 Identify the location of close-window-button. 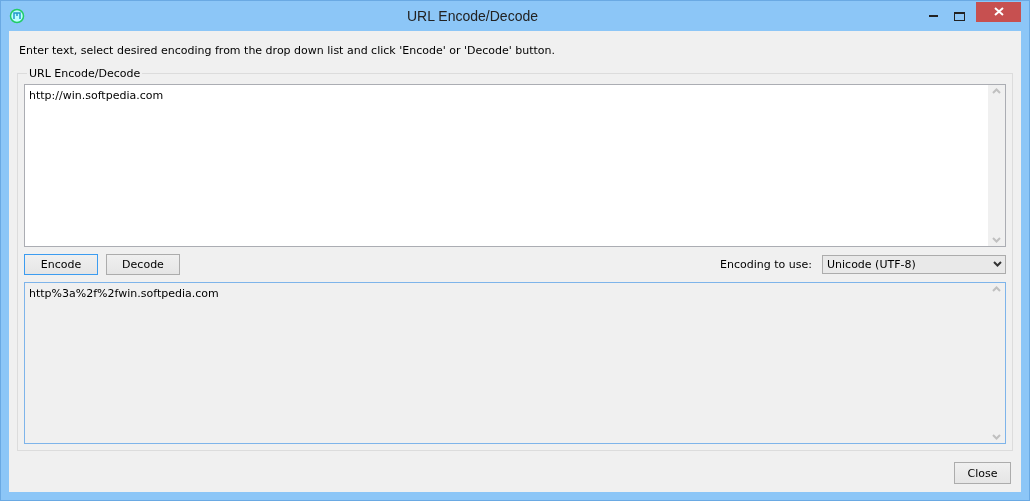
(998, 11).